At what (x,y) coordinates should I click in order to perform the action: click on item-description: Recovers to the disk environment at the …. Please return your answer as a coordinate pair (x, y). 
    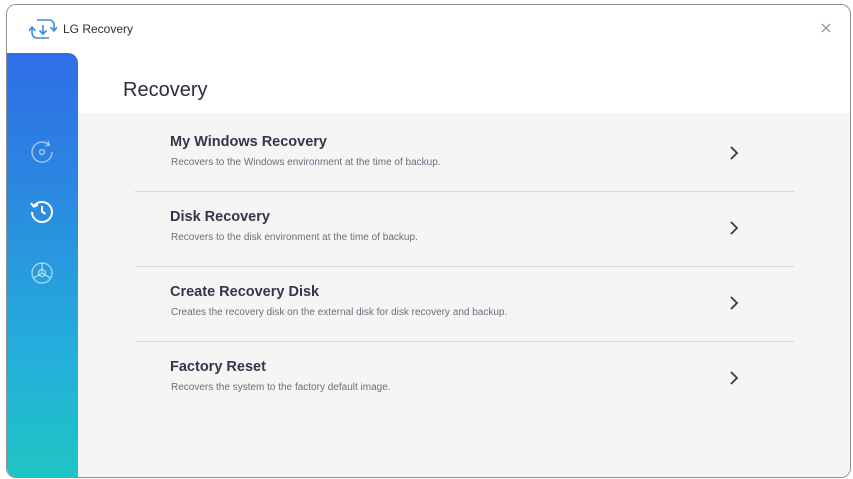
    Looking at the image, I should click on (294, 237).